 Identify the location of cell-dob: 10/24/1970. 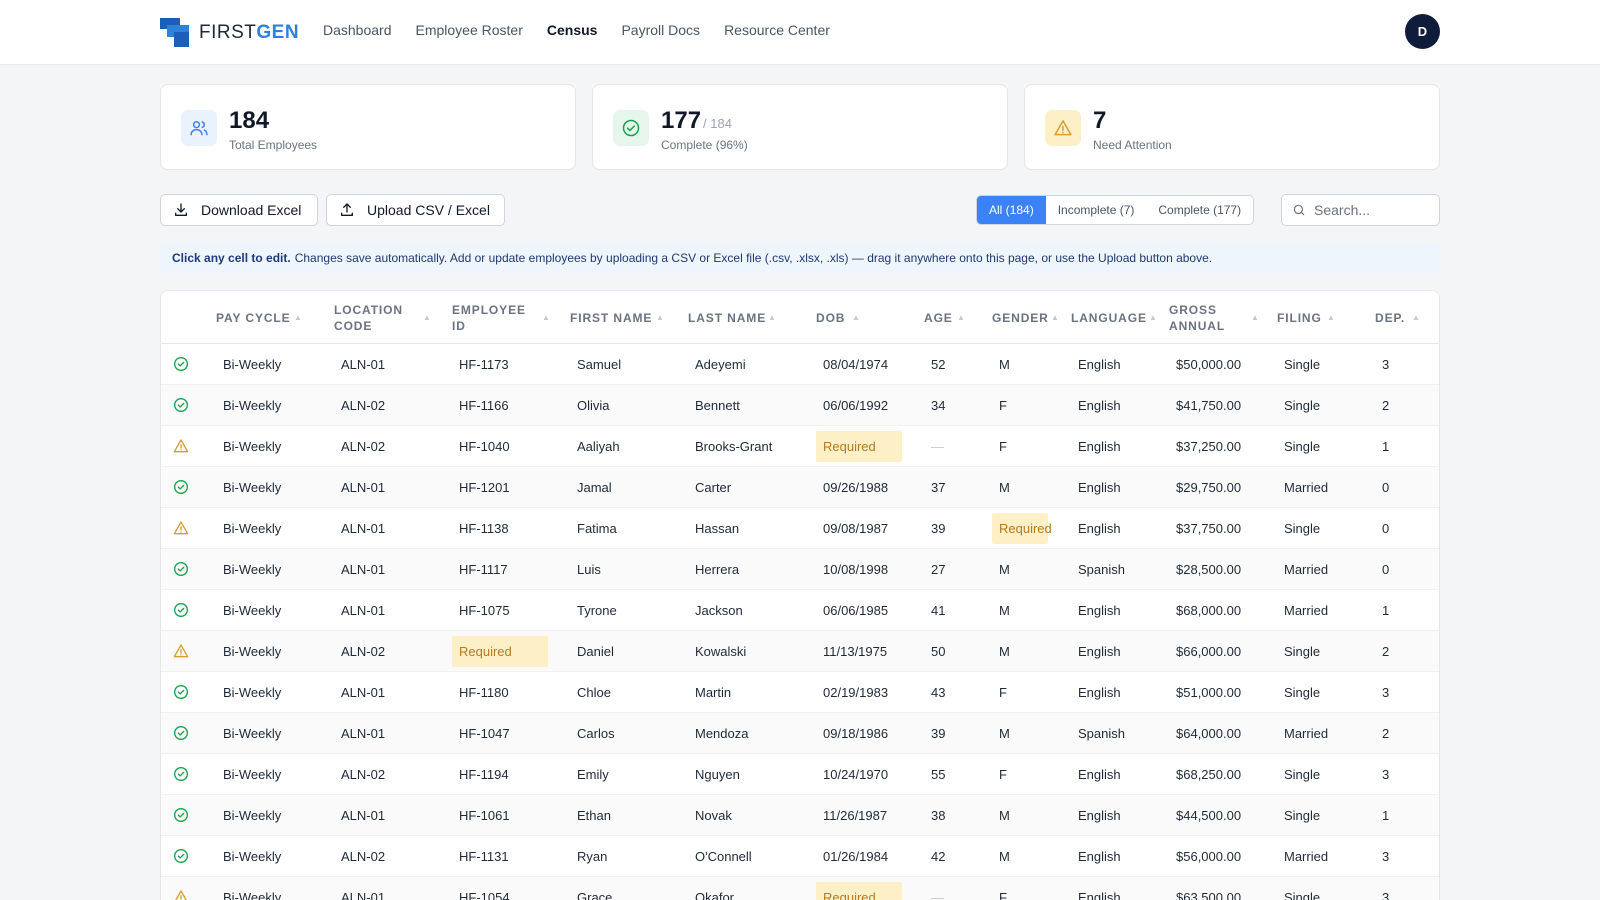
(852, 774).